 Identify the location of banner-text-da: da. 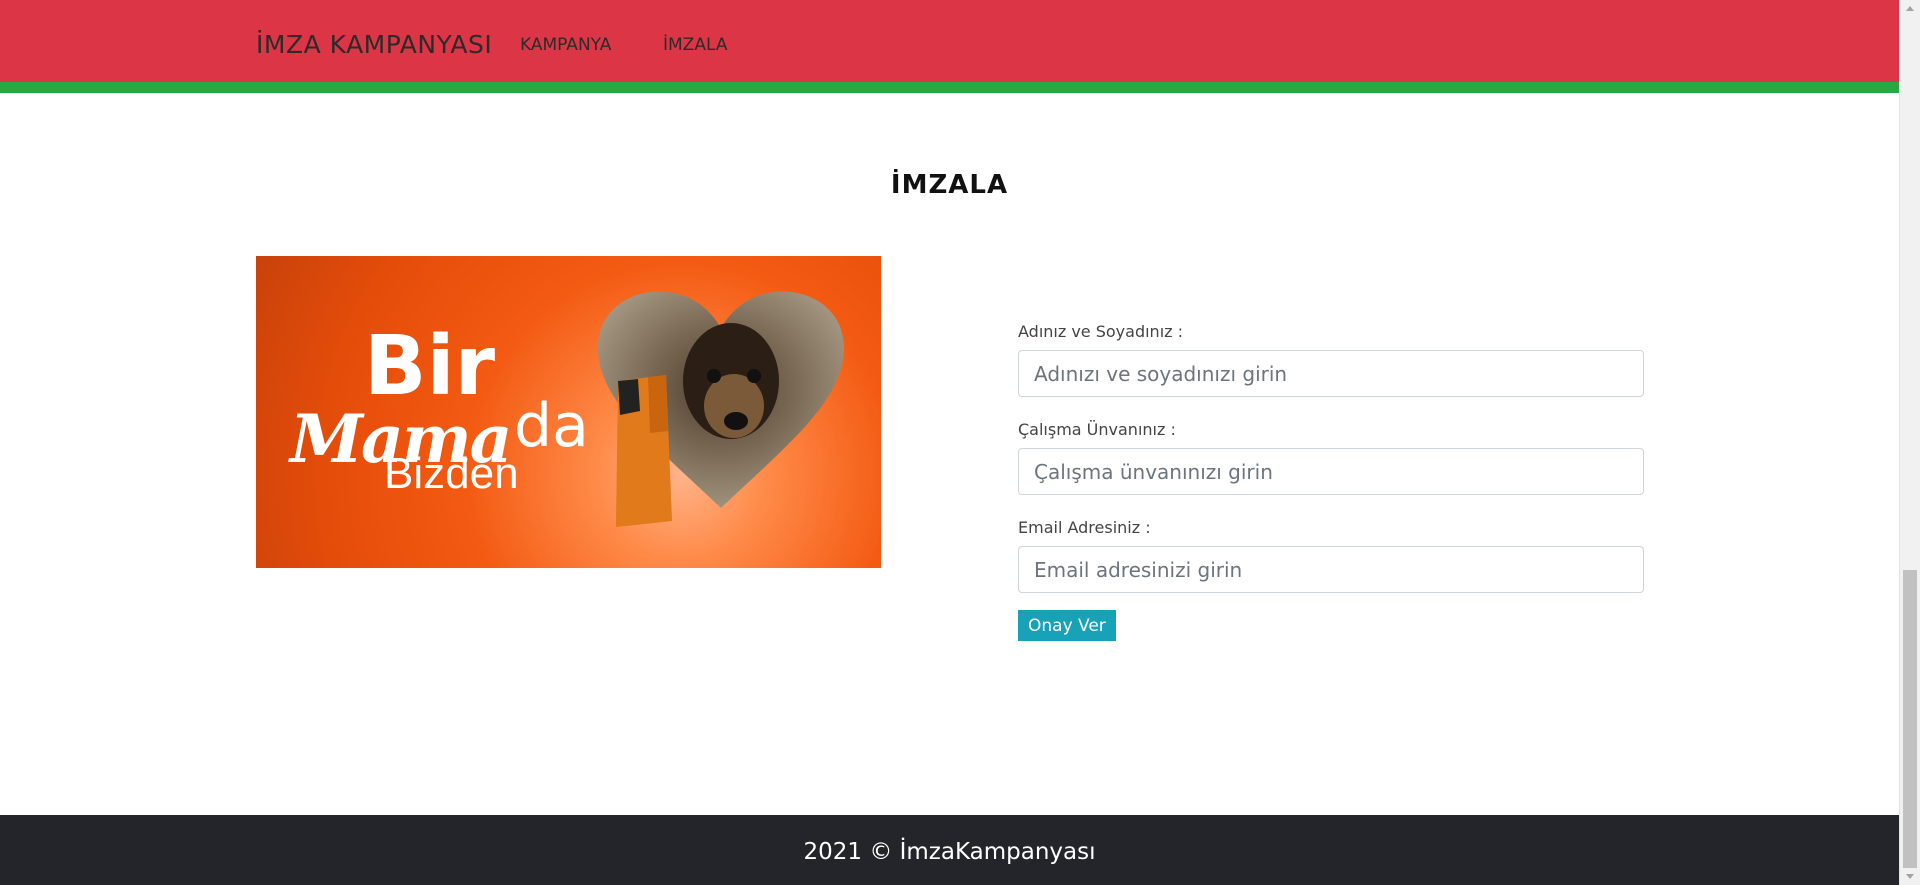
(551, 426).